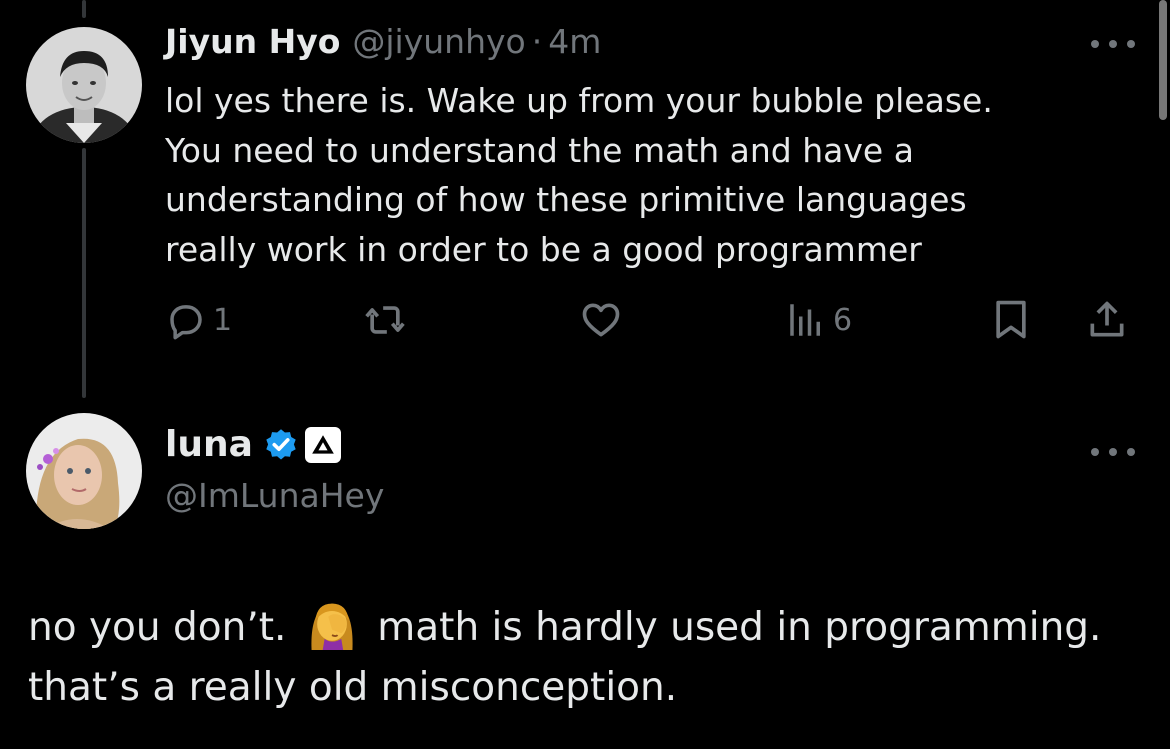 This screenshot has width=1170, height=749. I want to click on author-handle: @jiyunhyo, so click(438, 41).